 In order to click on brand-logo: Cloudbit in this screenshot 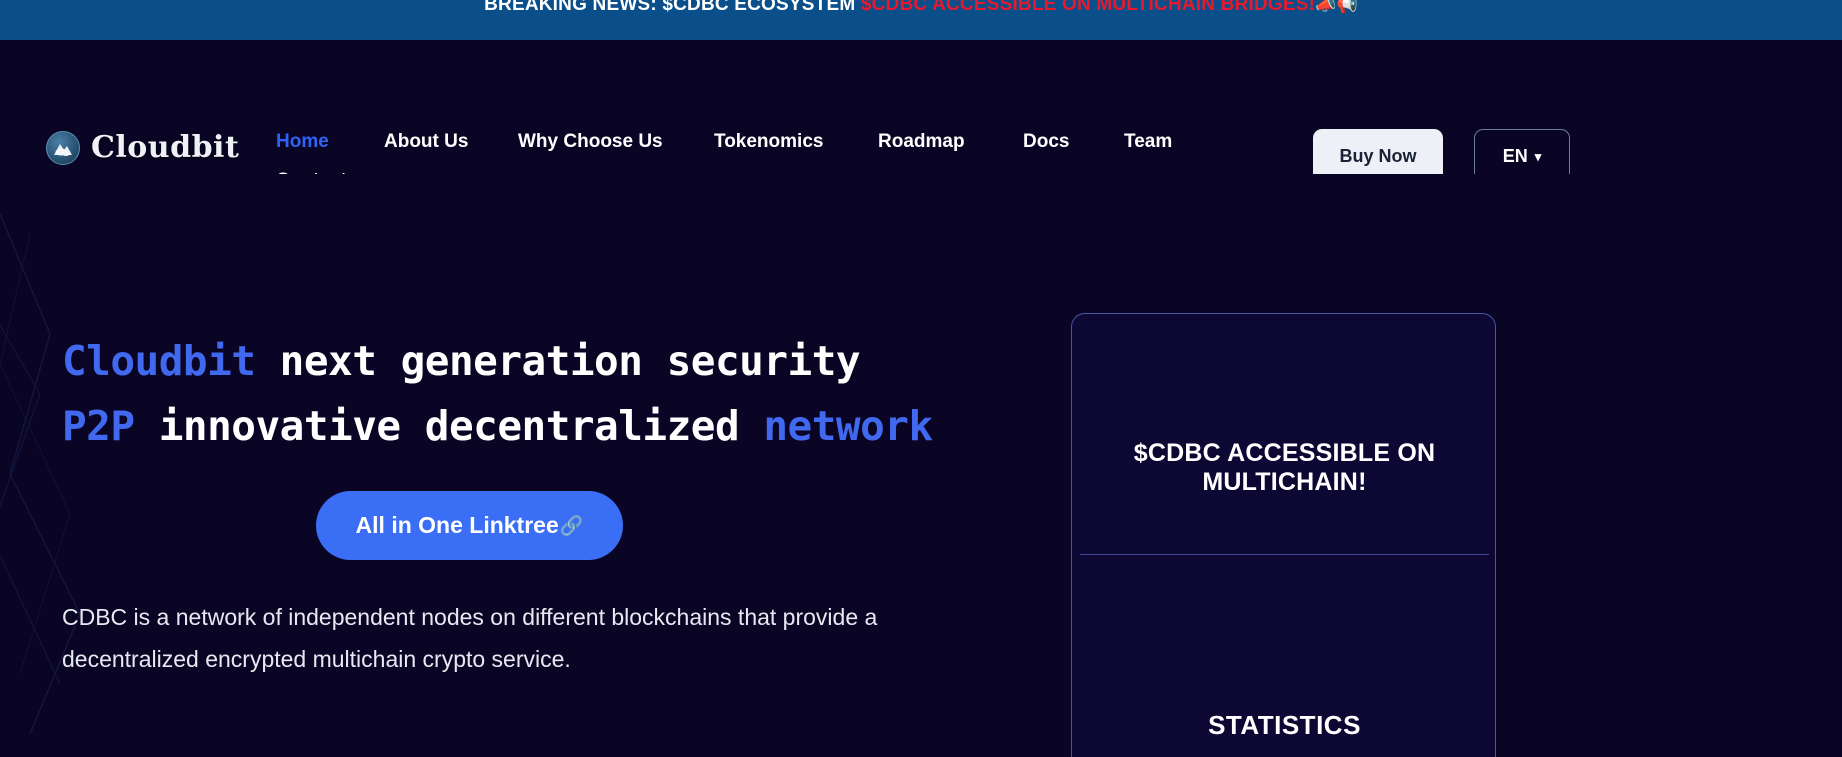, I will do `click(142, 147)`.